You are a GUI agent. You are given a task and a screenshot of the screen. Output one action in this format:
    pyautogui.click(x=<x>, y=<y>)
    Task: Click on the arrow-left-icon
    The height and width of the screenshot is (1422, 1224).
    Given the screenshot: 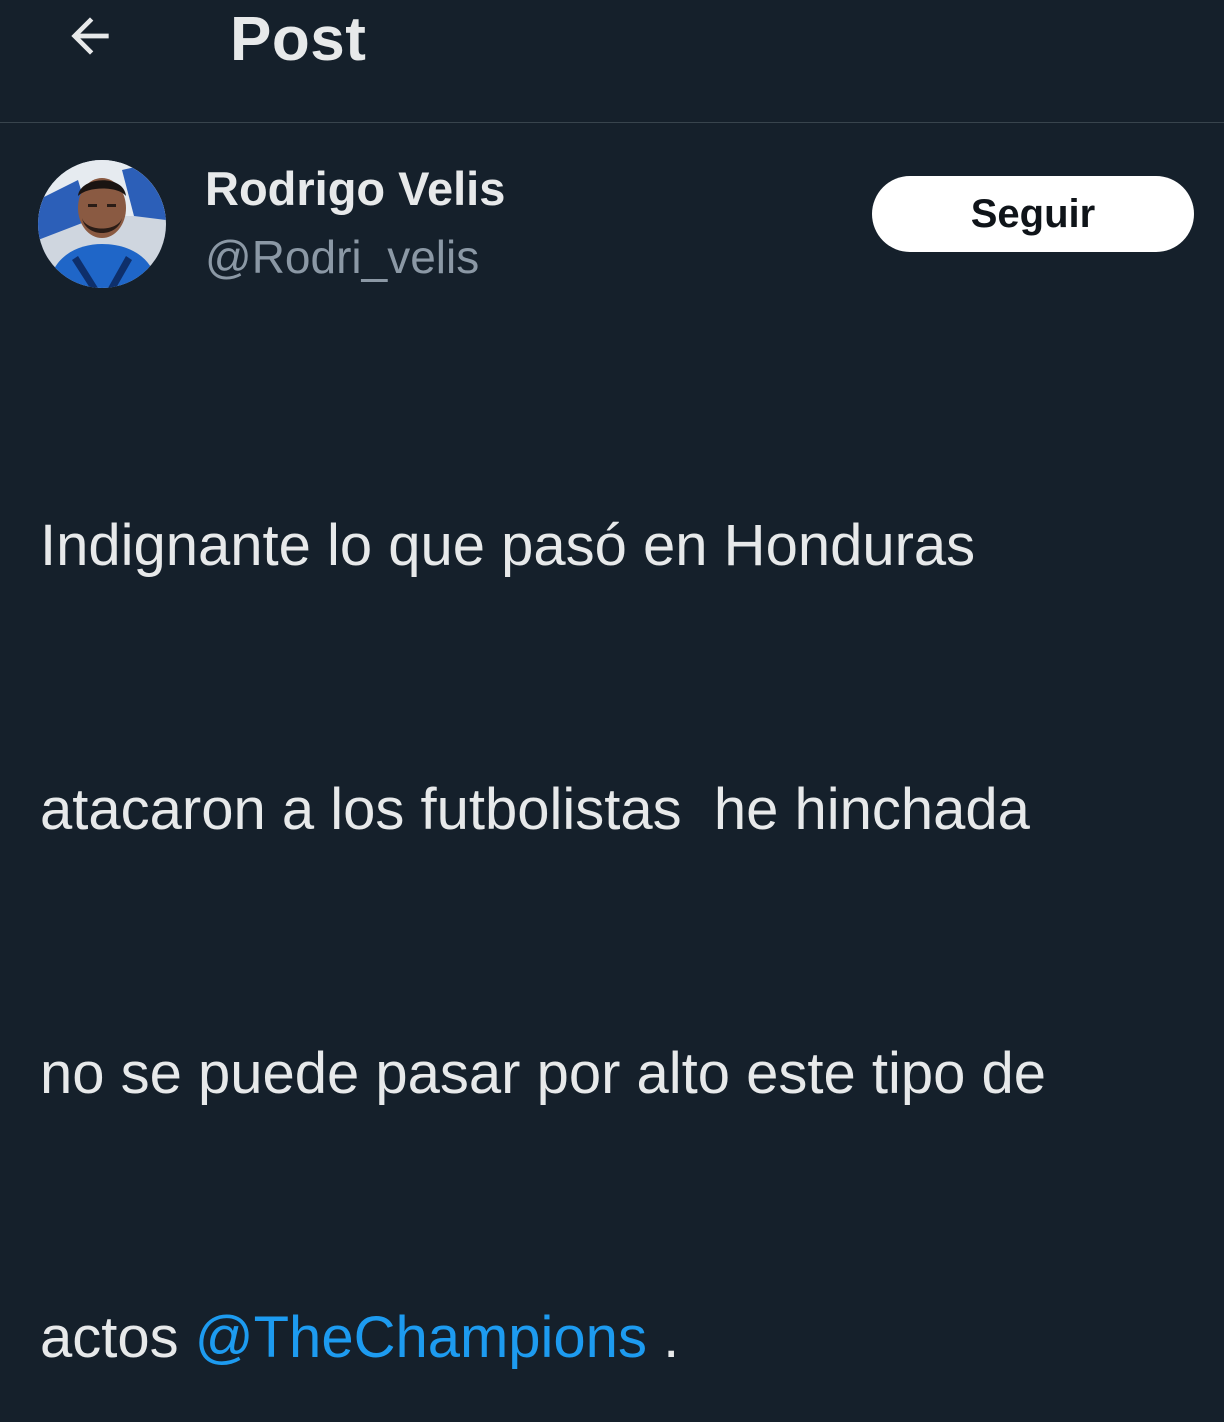 What is the action you would take?
    pyautogui.click(x=90, y=36)
    